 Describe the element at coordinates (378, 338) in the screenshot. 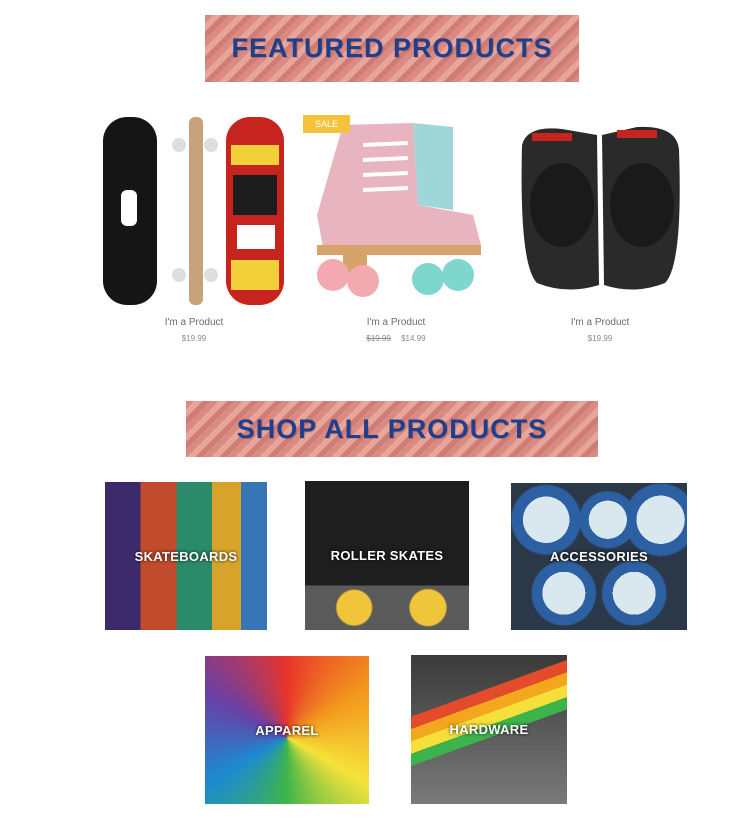

I see `original-price: $19.99` at that location.